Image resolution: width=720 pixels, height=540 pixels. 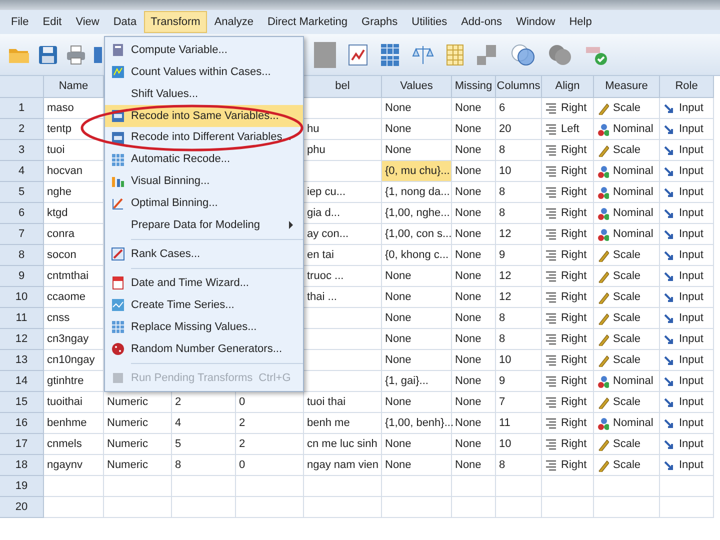 What do you see at coordinates (22, 318) in the screenshot?
I see `row-number: 11` at bounding box center [22, 318].